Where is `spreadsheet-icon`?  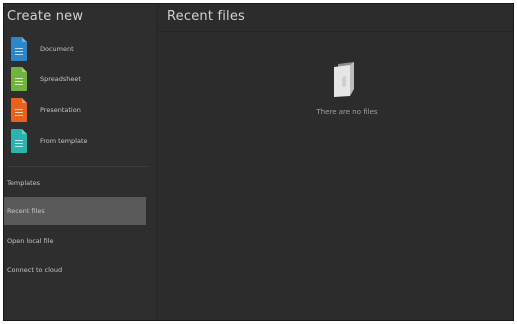
spreadsheet-icon is located at coordinates (19, 79).